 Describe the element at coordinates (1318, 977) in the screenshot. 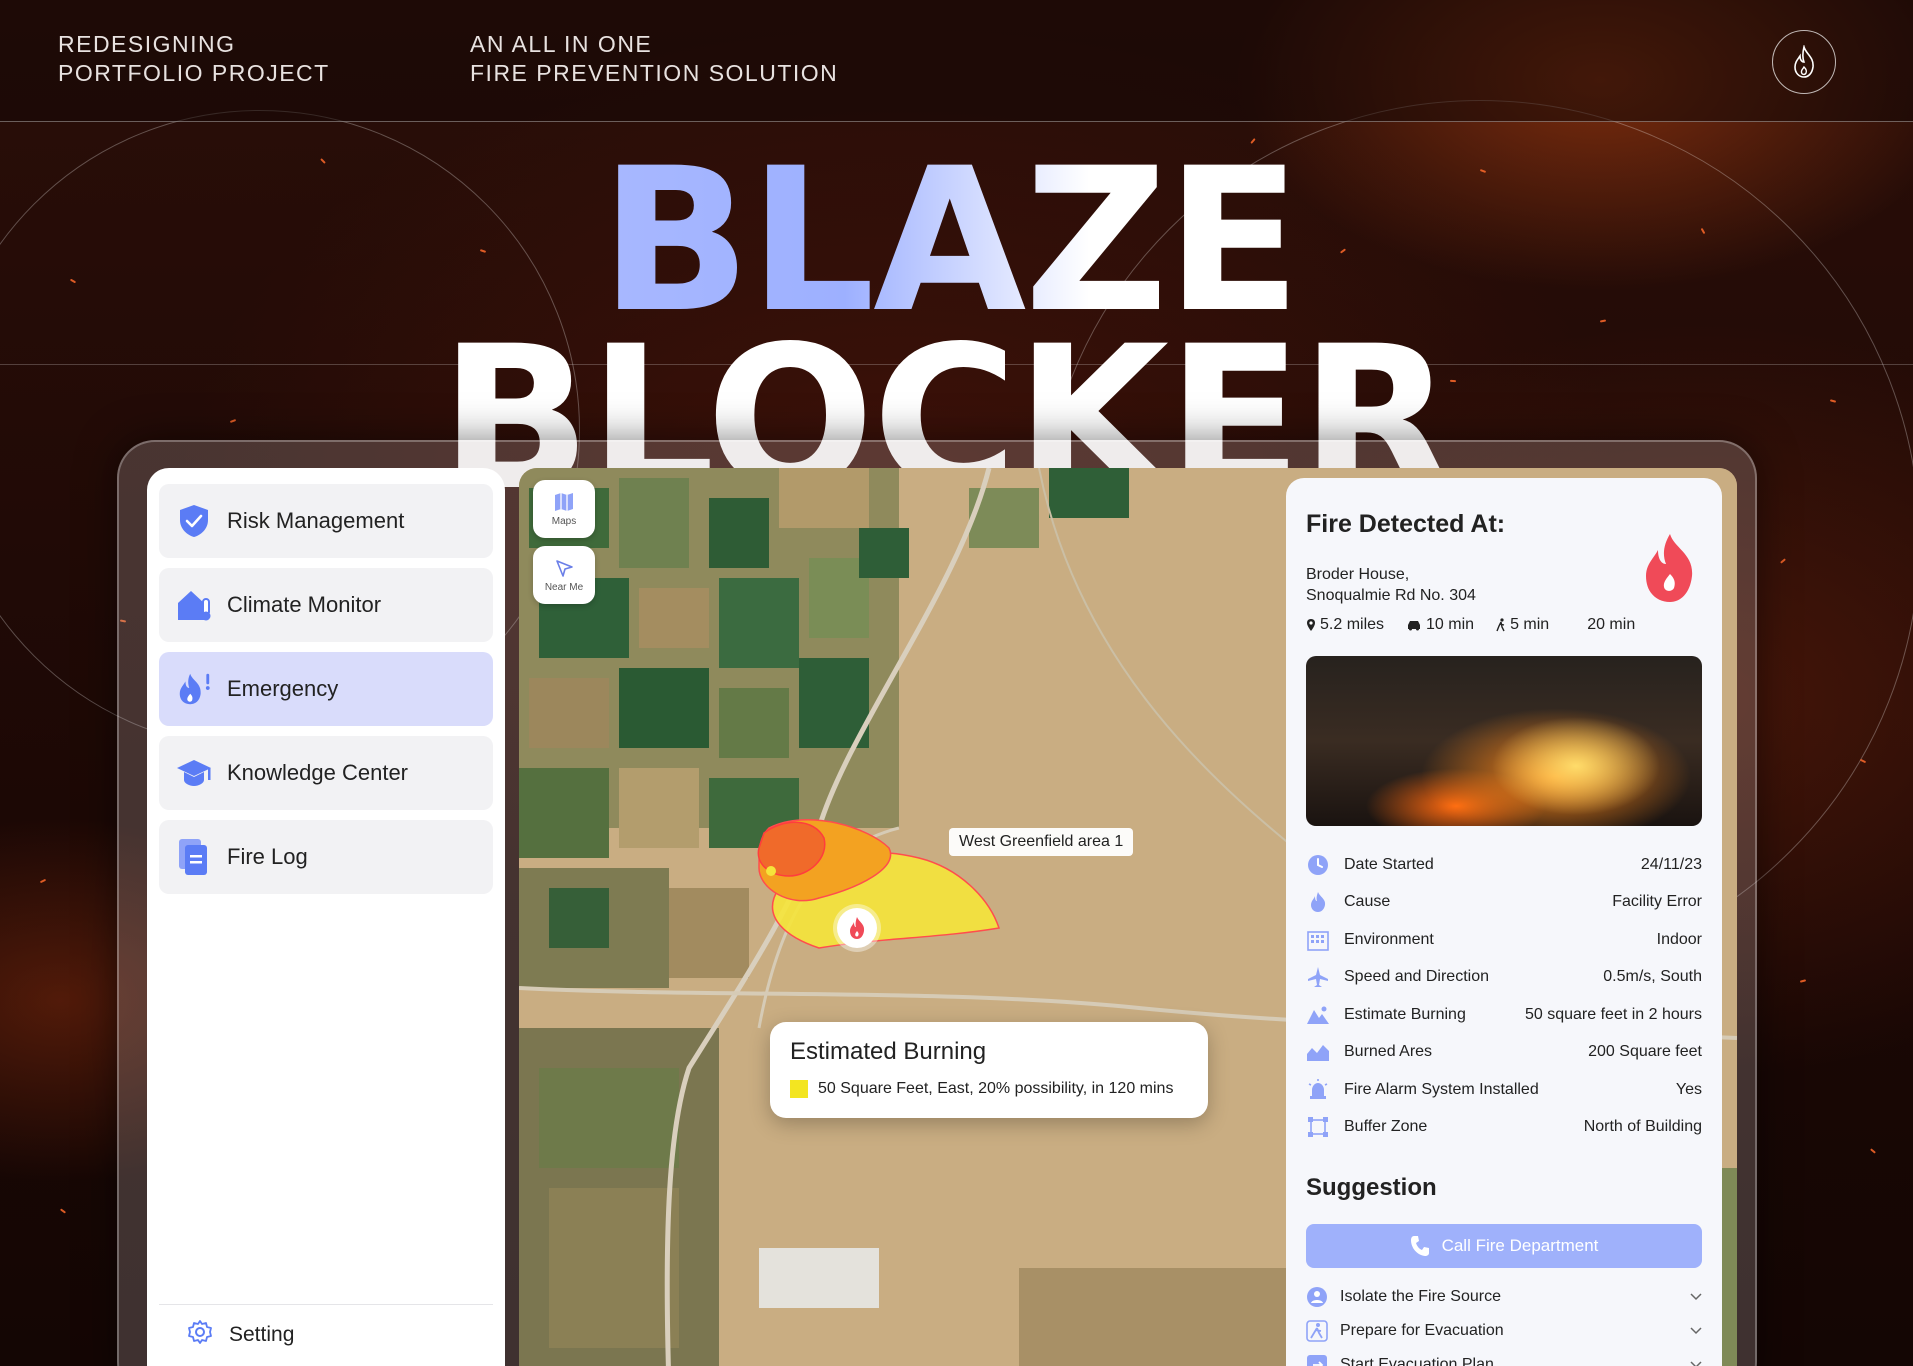

I see `plane-icon` at that location.